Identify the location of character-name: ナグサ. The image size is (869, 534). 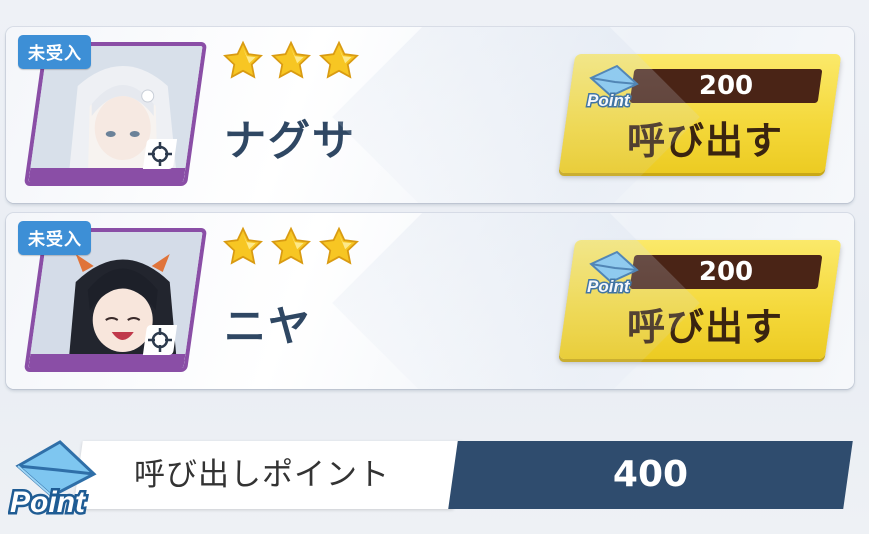
(290, 140).